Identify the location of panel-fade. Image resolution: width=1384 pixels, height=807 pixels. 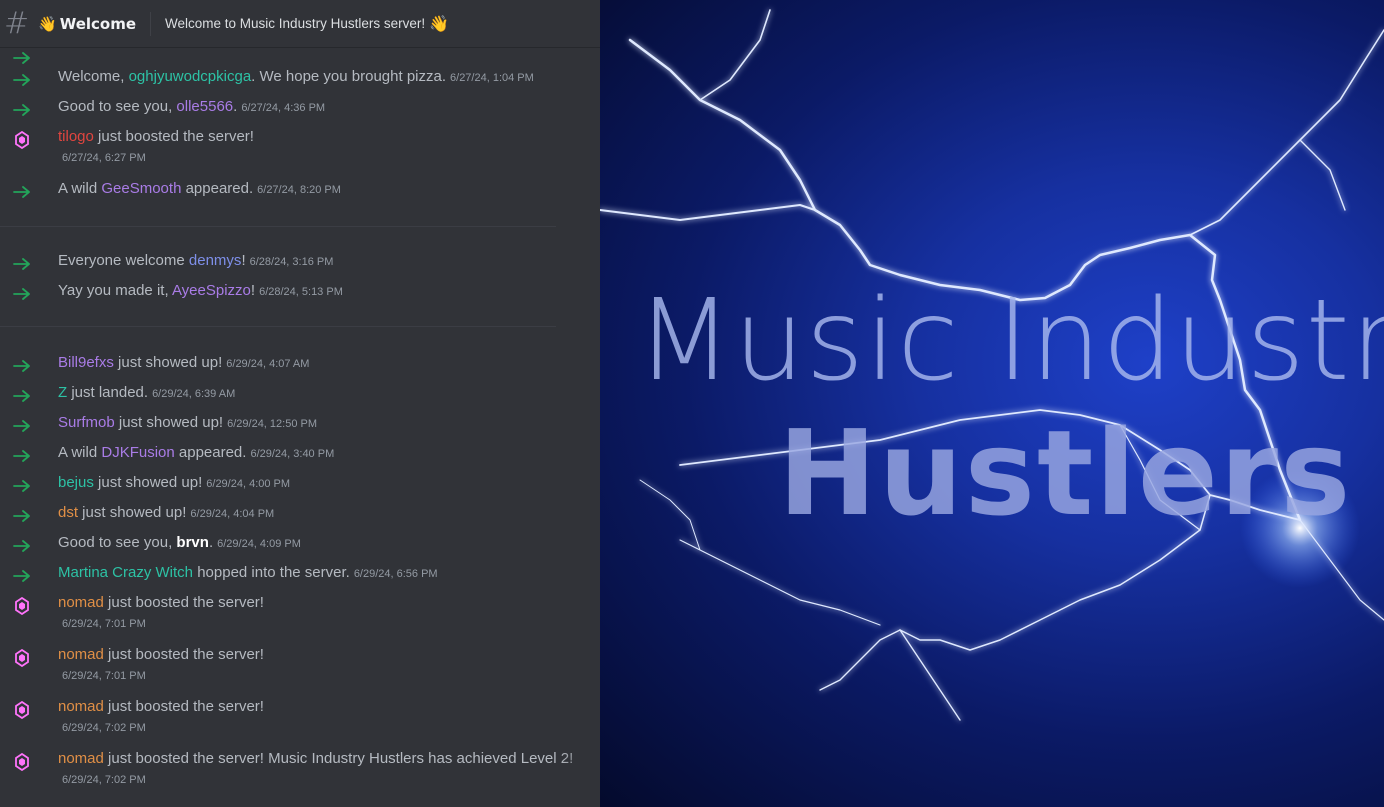
(580, 403).